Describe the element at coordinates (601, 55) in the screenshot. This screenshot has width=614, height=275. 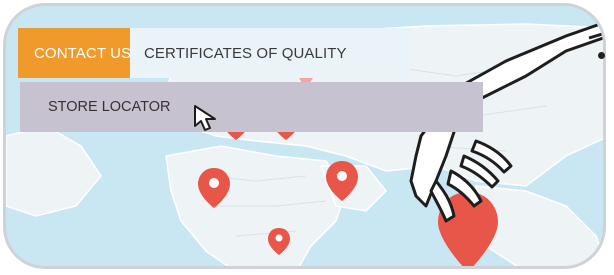
I see `decorative-dot` at that location.